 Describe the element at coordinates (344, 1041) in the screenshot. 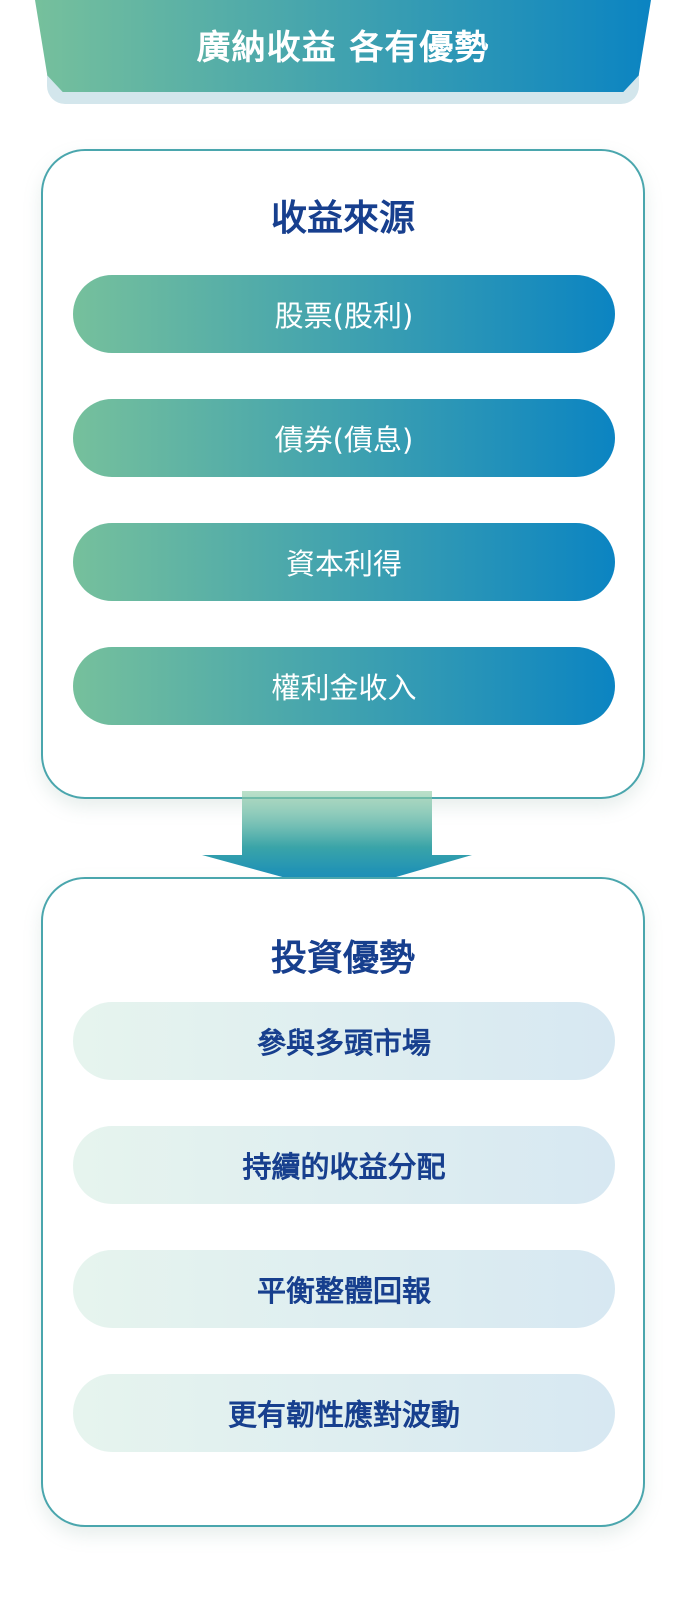

I see `advantage-item: 參與多頭市場` at that location.